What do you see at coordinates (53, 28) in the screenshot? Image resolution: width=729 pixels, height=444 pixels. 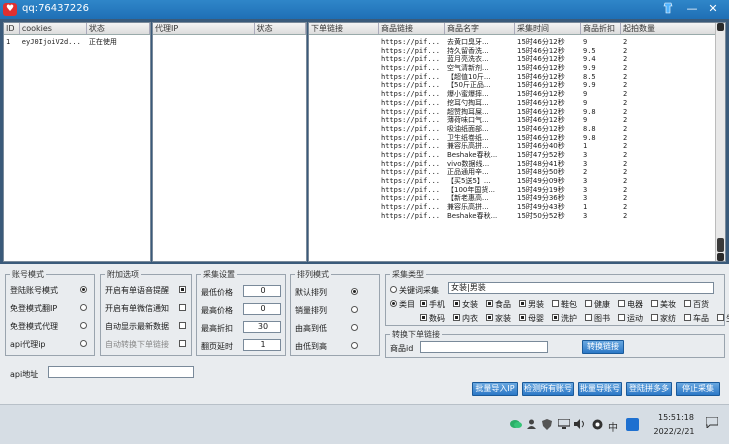 I see `column-header: cookies` at bounding box center [53, 28].